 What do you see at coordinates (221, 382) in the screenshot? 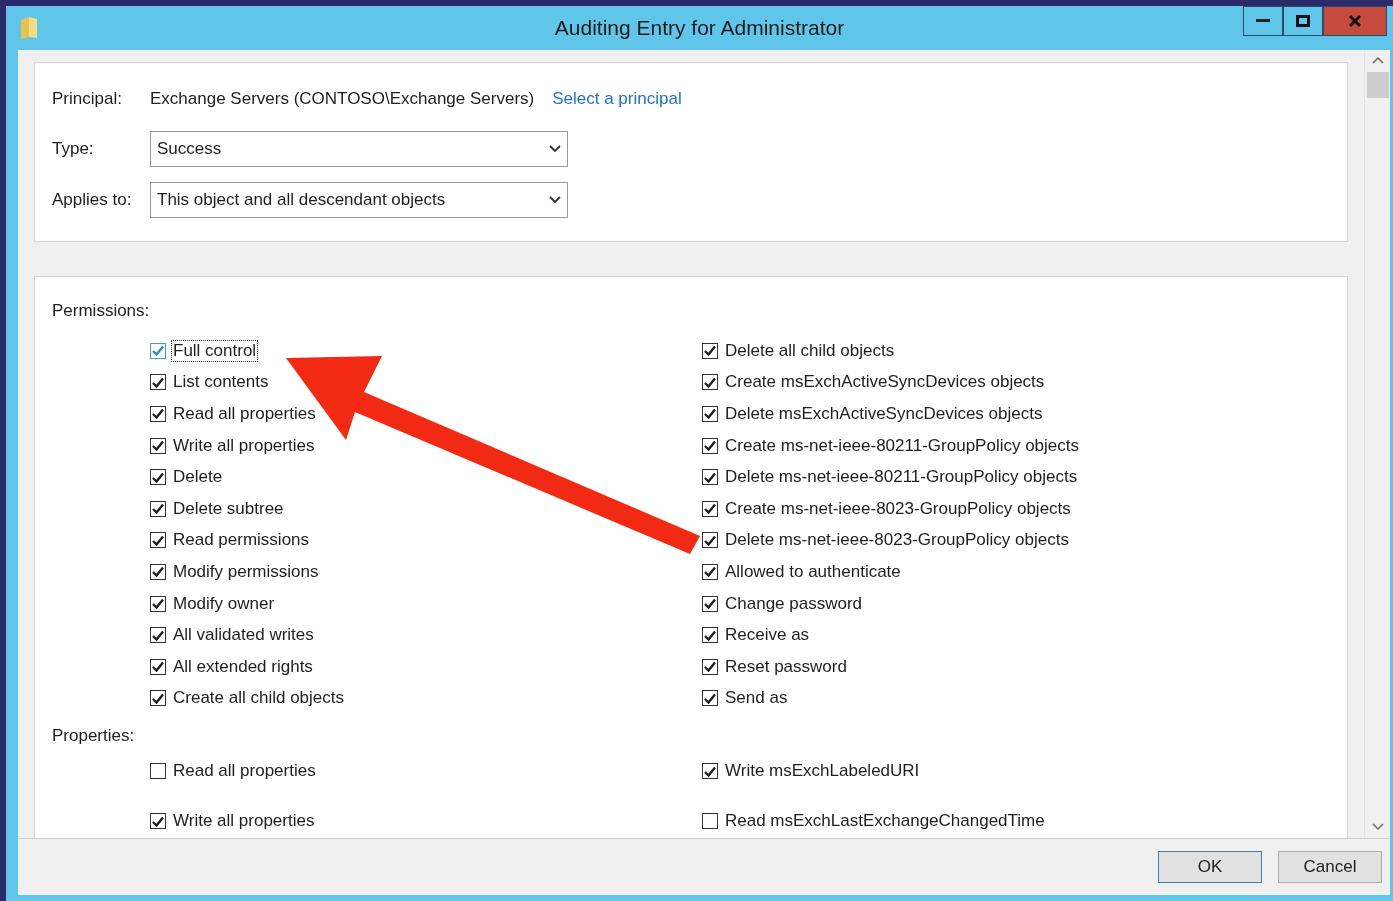
I see `checkbox-label: List contents` at bounding box center [221, 382].